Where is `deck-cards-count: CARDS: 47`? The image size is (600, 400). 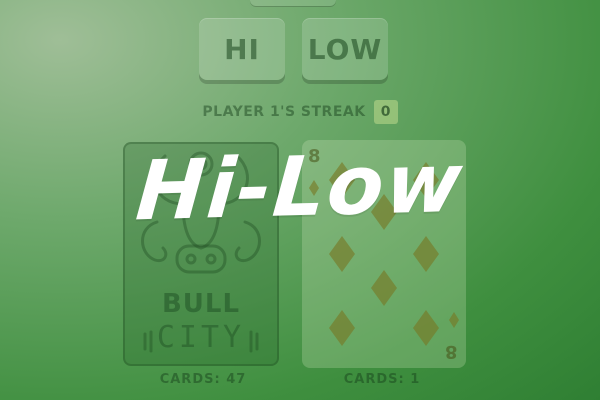
deck-cards-count: CARDS: 47 is located at coordinates (203, 379).